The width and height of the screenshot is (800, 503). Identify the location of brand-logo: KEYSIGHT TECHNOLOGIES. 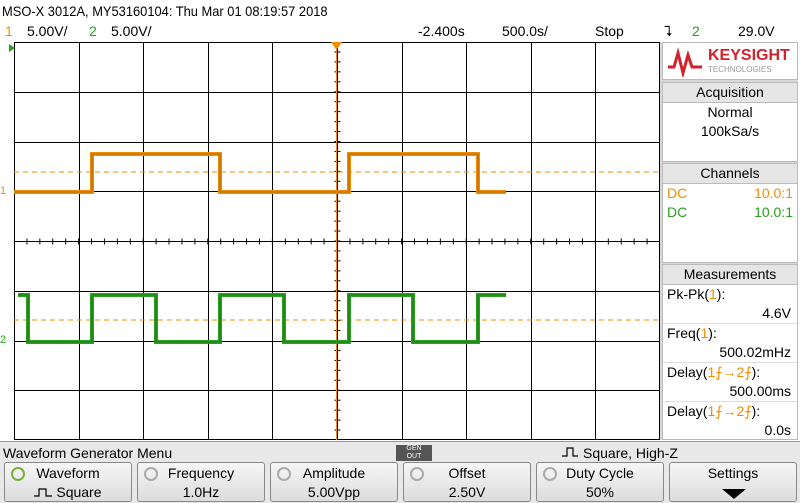
(730, 61).